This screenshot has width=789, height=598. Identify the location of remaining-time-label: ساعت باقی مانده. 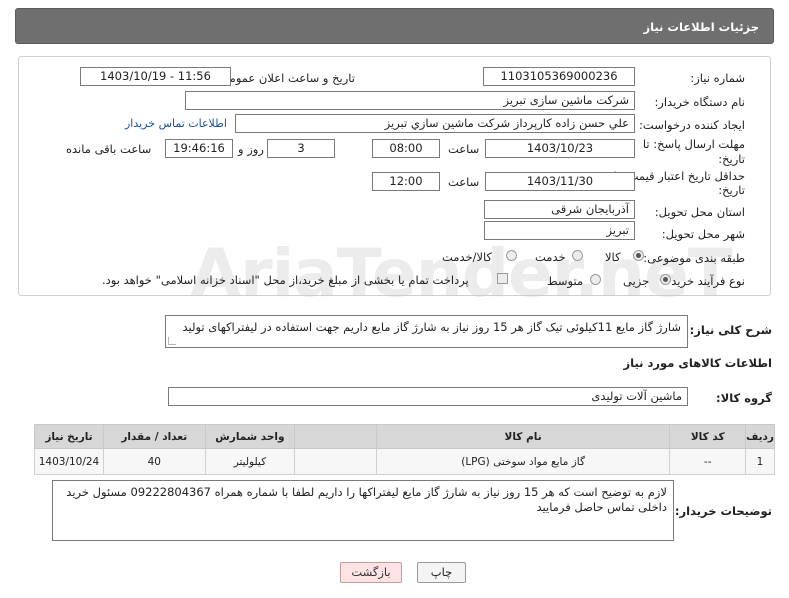
(109, 149).